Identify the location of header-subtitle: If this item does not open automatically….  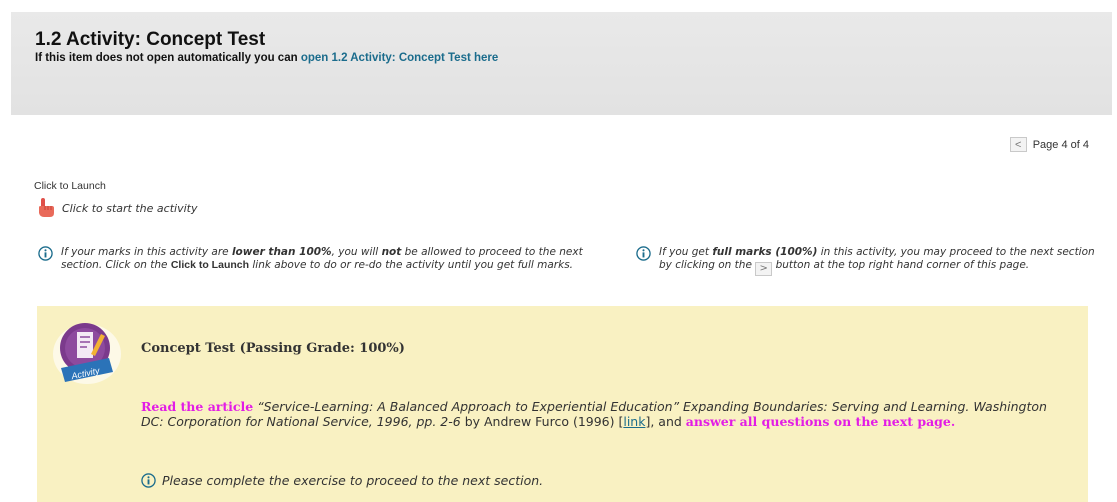
(266, 58).